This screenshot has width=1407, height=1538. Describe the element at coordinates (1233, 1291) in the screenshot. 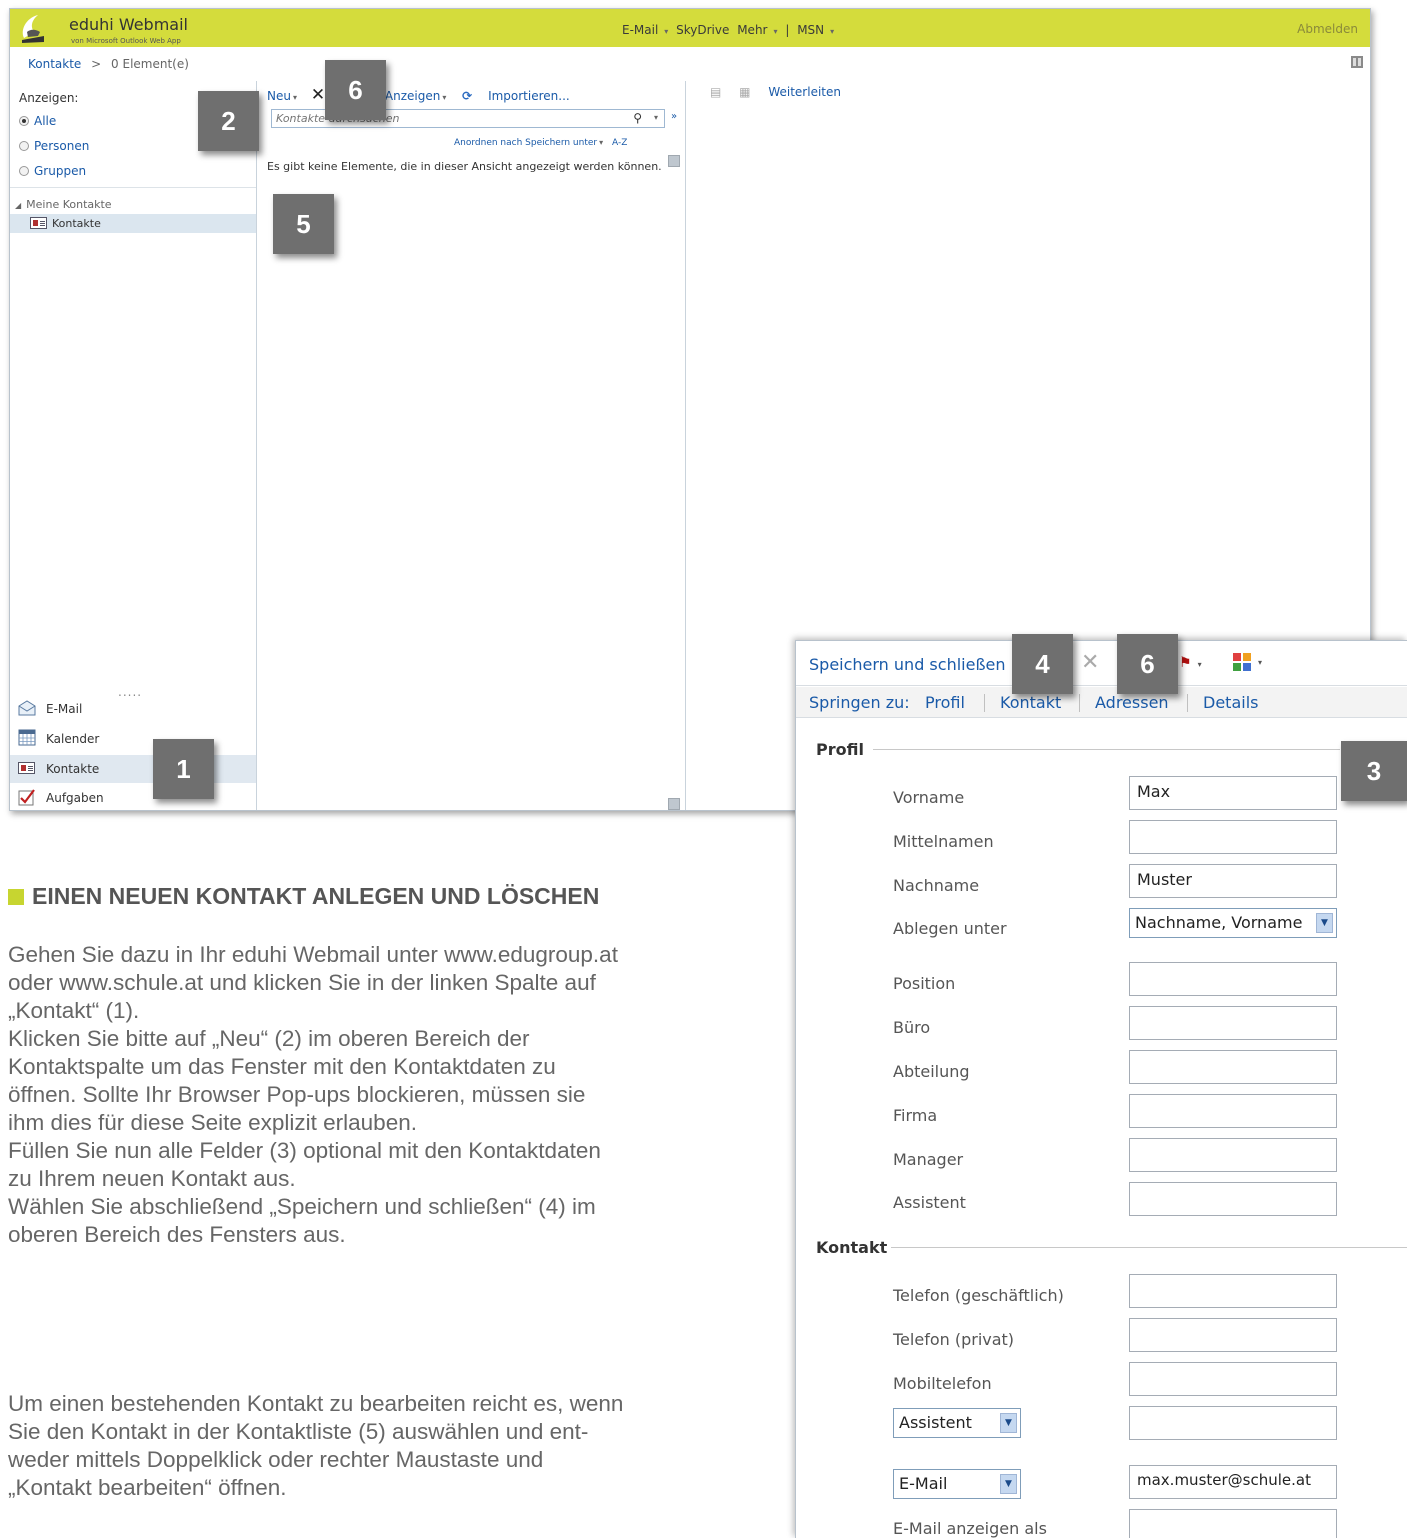

I see `phone-business-field` at that location.